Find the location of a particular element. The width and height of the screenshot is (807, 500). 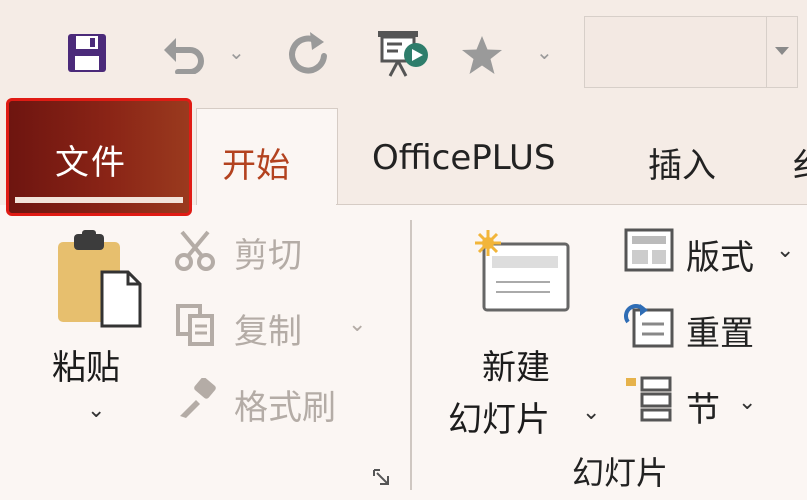

title-dropdown-button is located at coordinates (782, 52).